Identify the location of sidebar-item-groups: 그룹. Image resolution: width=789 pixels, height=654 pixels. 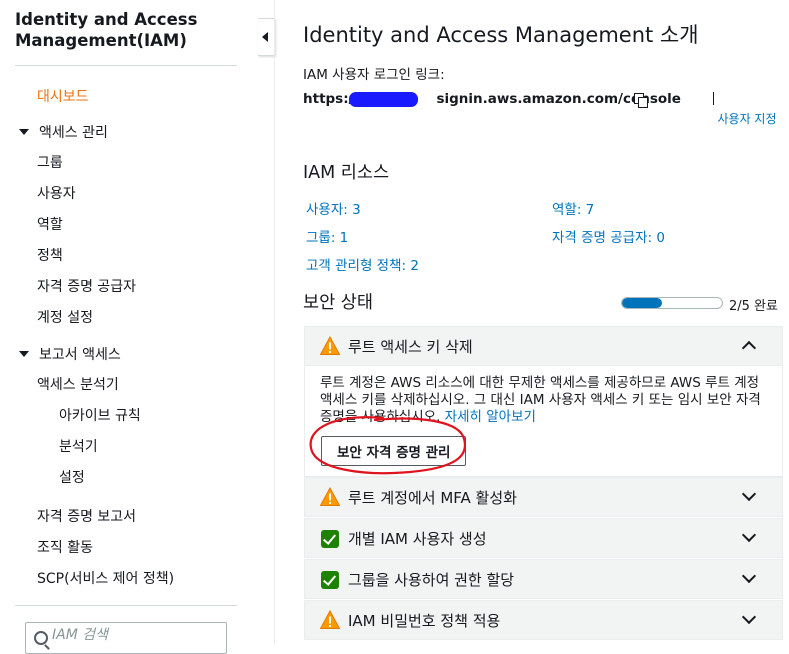
(50, 163).